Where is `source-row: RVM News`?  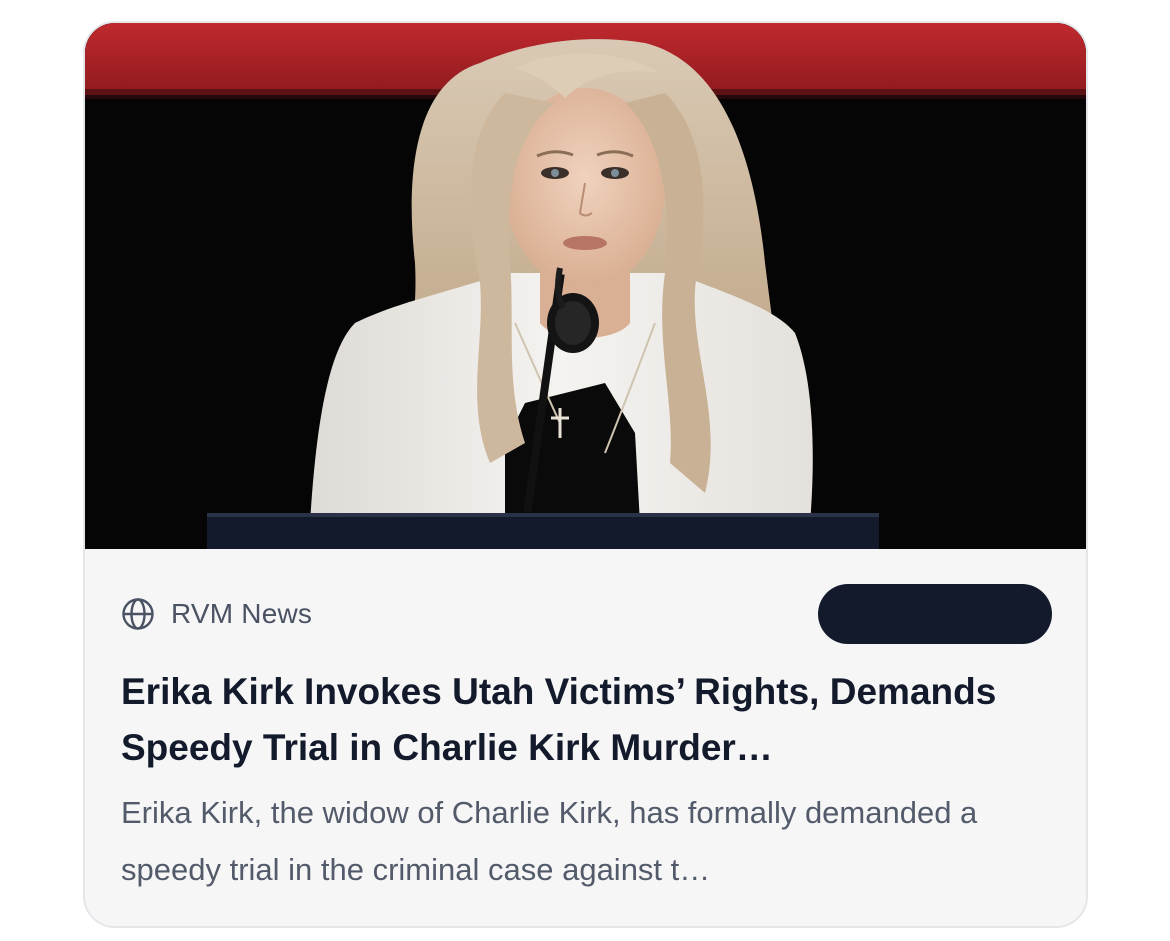 source-row: RVM News is located at coordinates (216, 614).